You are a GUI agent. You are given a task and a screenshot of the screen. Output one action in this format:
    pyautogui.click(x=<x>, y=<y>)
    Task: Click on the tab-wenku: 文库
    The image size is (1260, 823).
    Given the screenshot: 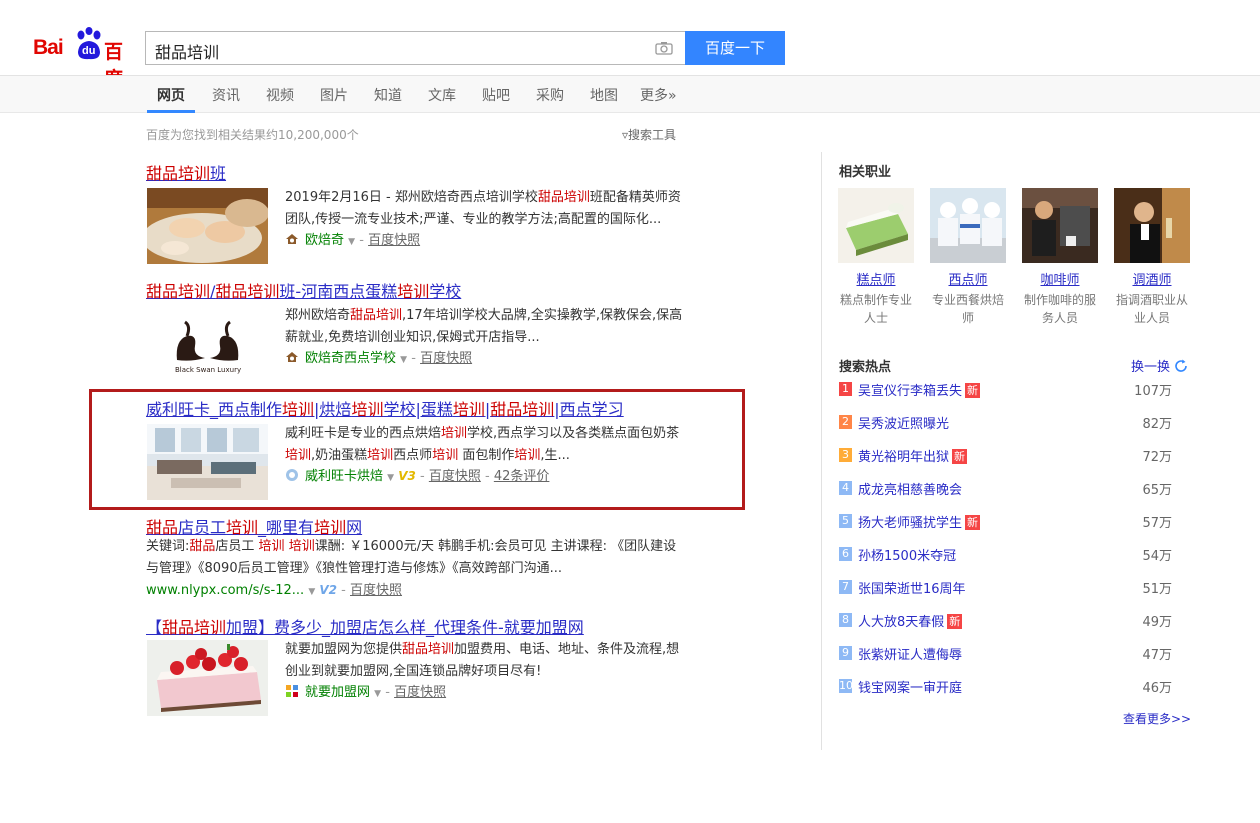 What is the action you would take?
    pyautogui.click(x=442, y=95)
    